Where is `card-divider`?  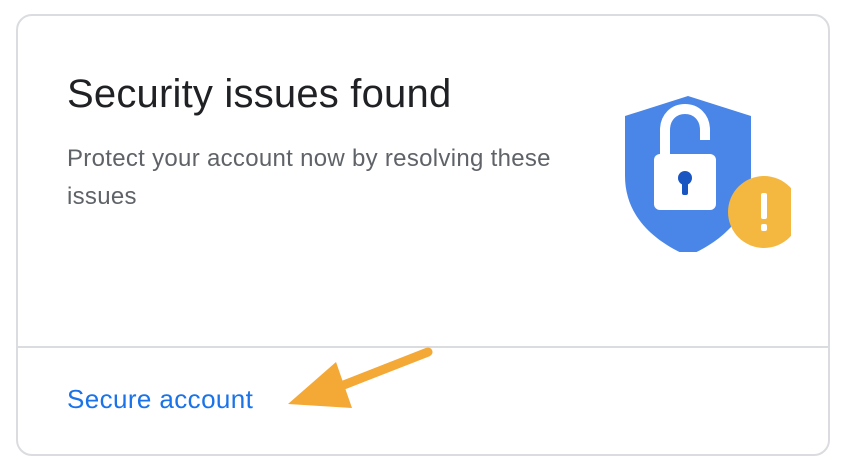 card-divider is located at coordinates (423, 347).